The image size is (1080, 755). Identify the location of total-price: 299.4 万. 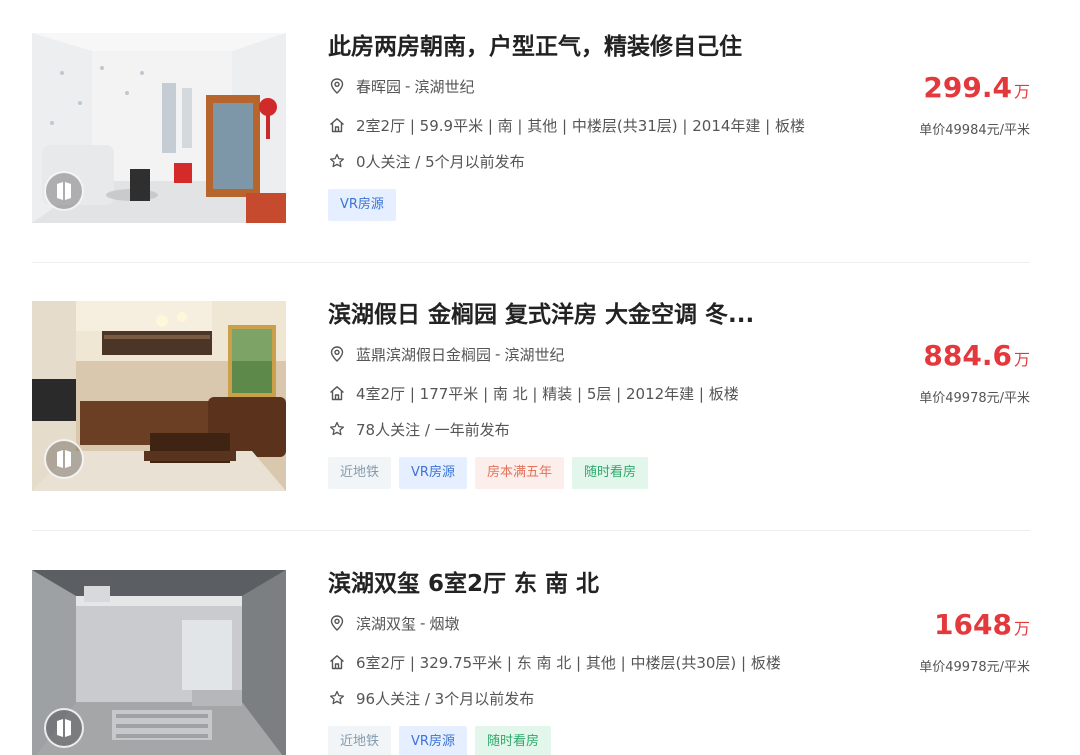
(976, 87).